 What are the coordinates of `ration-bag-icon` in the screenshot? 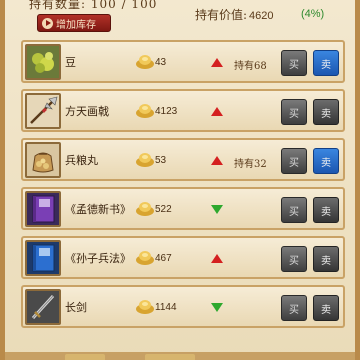 It's located at (43, 160).